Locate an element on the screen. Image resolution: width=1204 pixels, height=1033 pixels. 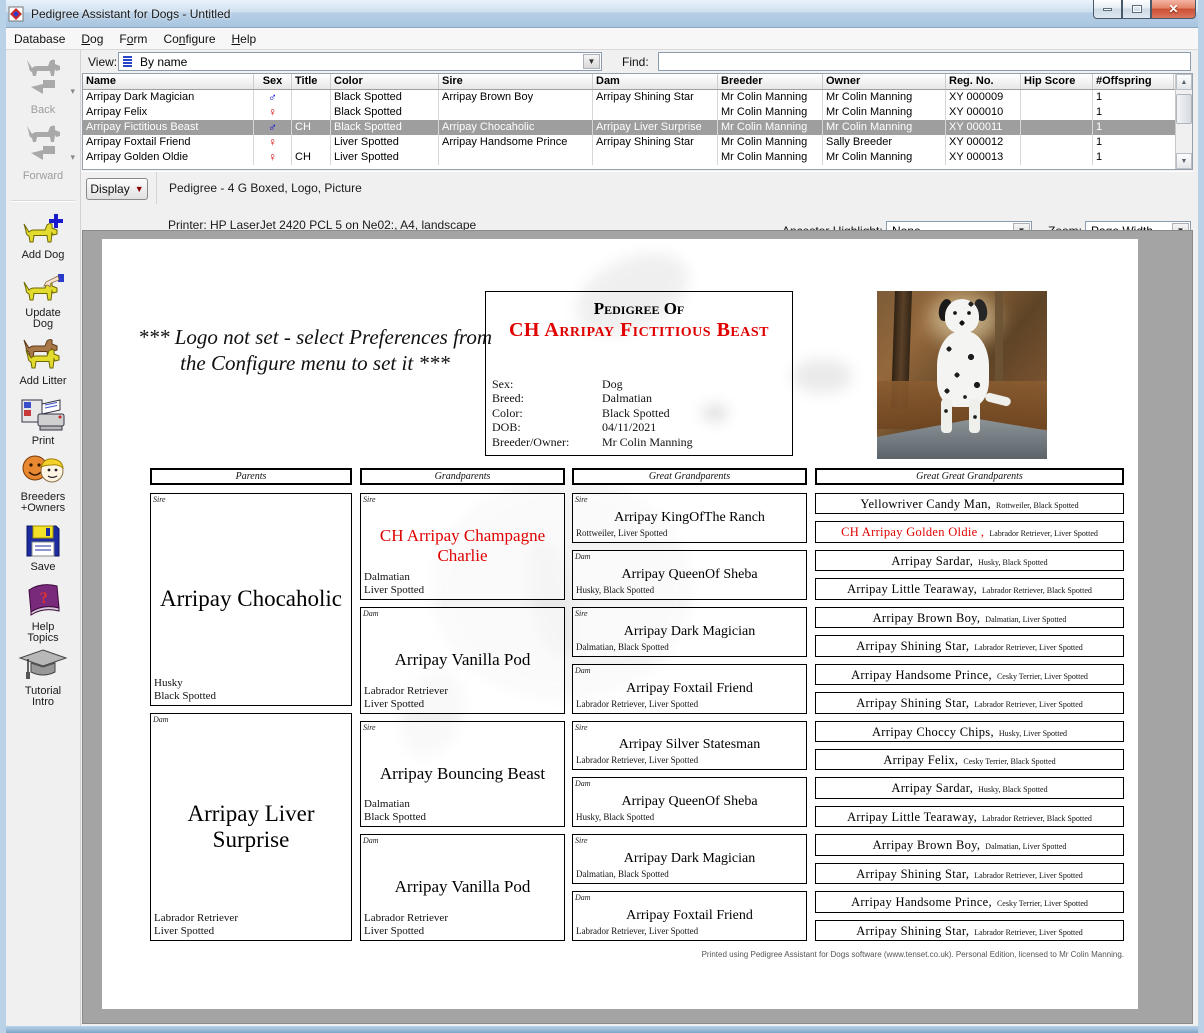
tutorial-intro-button: Tutorial Intro is located at coordinates (43, 678).